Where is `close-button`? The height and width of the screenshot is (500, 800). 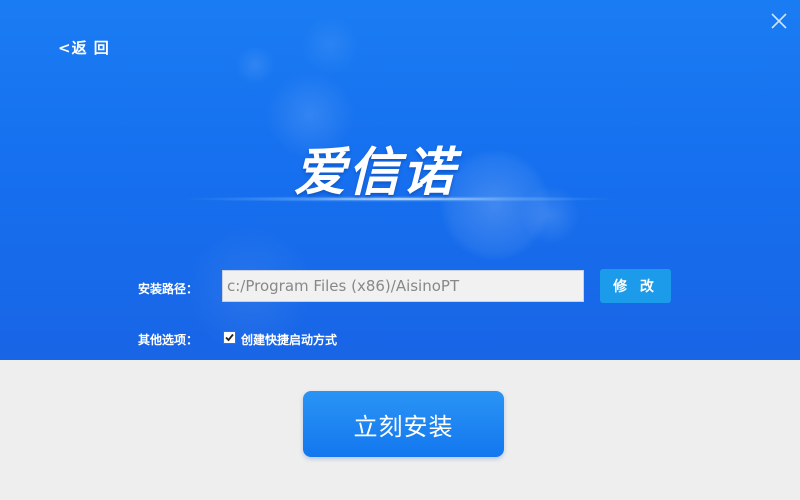 close-button is located at coordinates (779, 21).